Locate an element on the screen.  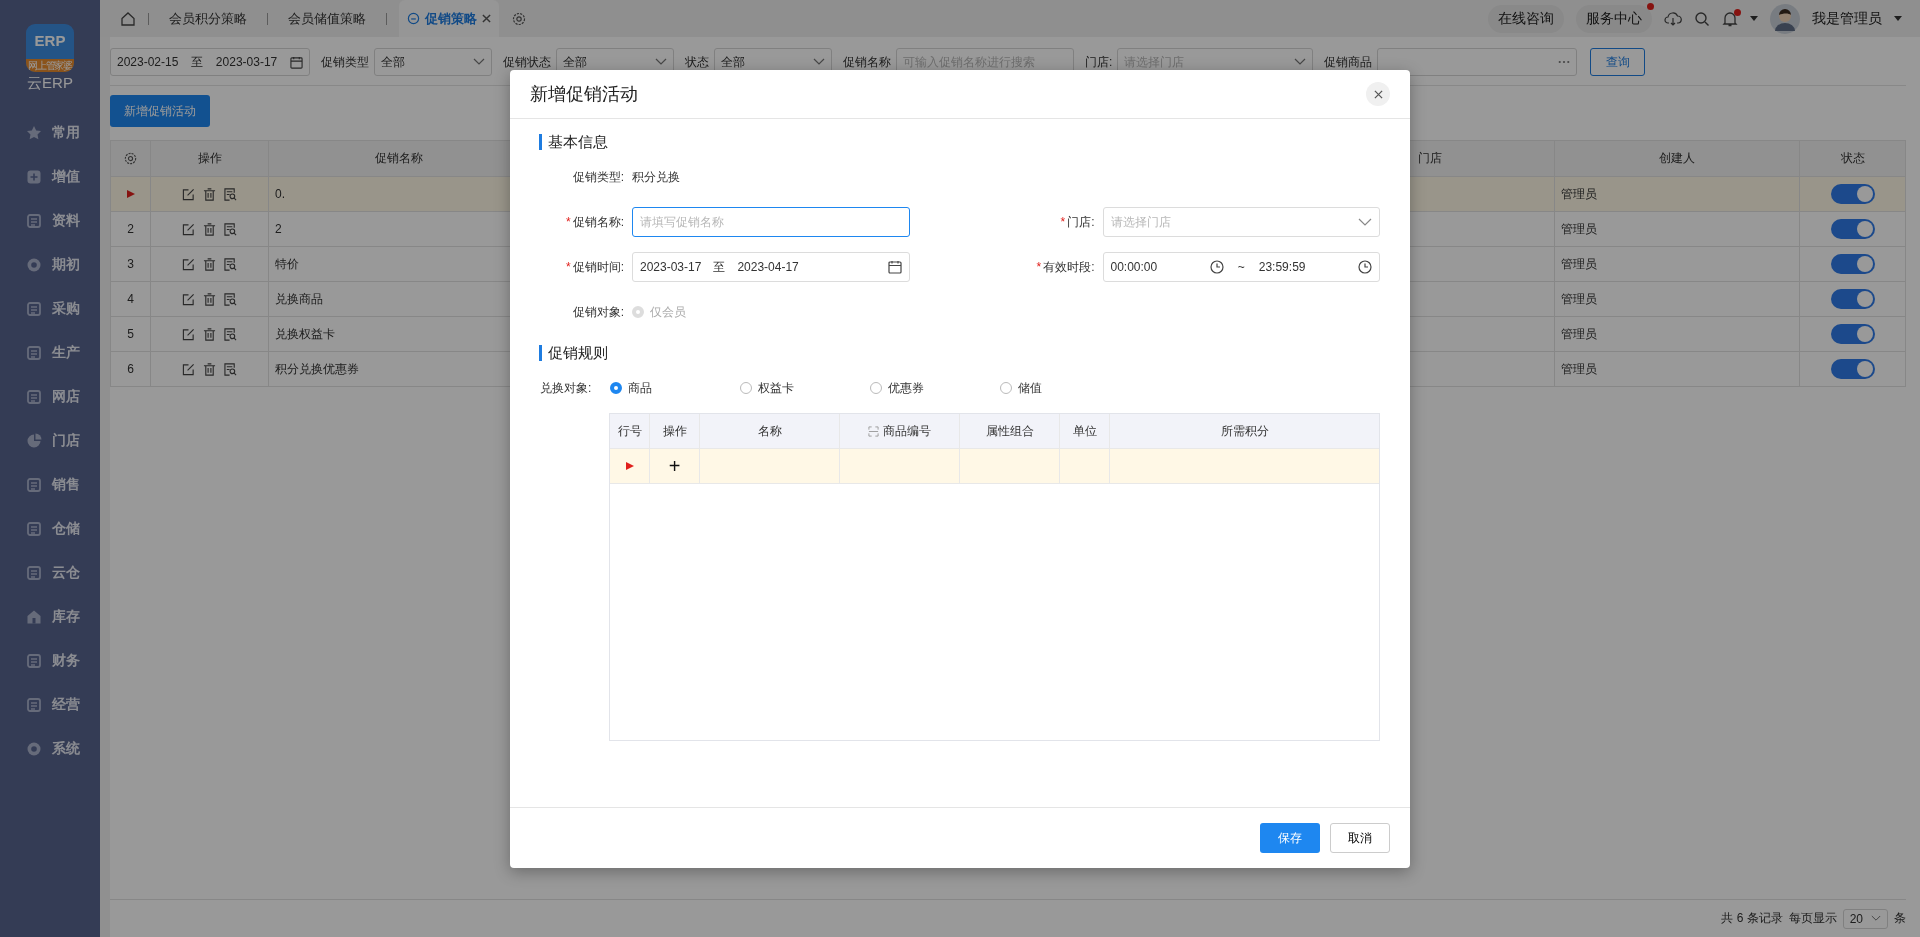
promotion-name-field: 请填写促销名称 is located at coordinates (771, 222).